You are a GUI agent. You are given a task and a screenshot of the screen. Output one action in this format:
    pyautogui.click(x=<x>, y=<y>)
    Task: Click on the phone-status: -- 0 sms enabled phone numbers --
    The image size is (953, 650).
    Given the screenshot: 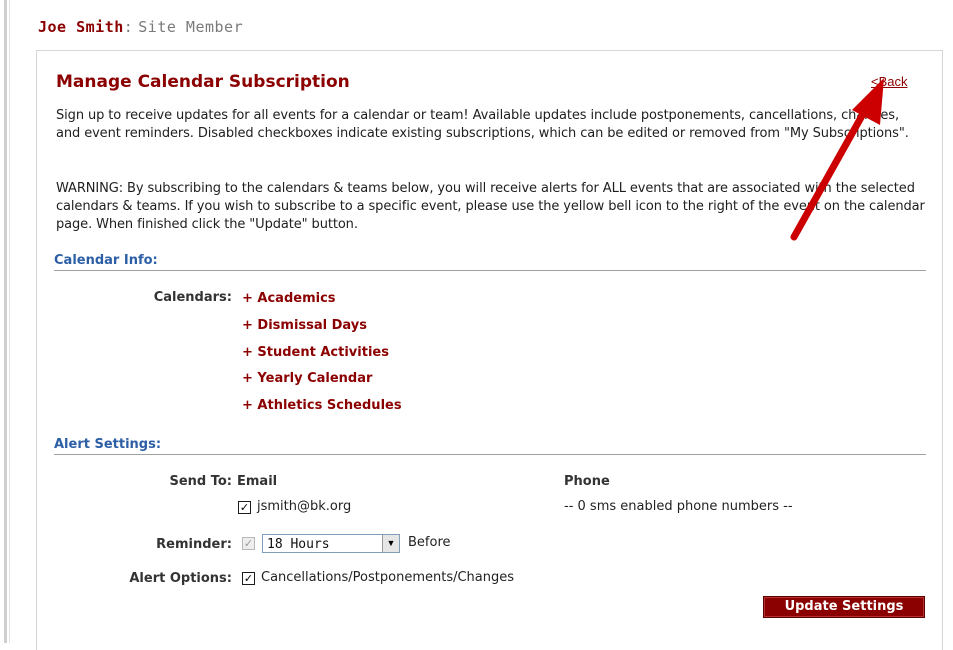 What is the action you would take?
    pyautogui.click(x=678, y=506)
    